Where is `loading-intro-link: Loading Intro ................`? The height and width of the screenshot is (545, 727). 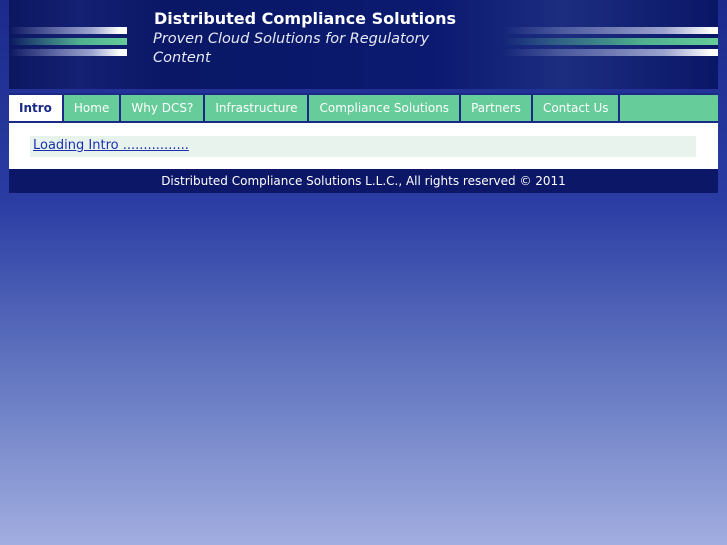
loading-intro-link: Loading Intro ................ is located at coordinates (111, 145).